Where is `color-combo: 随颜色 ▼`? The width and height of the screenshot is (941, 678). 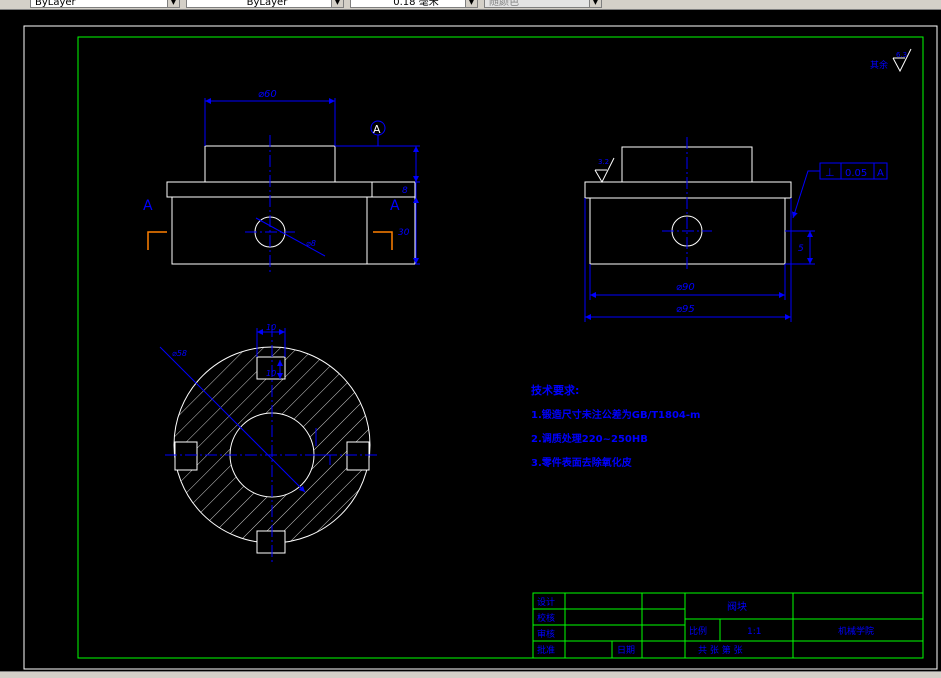
color-combo: 随颜色 ▼ is located at coordinates (543, 4).